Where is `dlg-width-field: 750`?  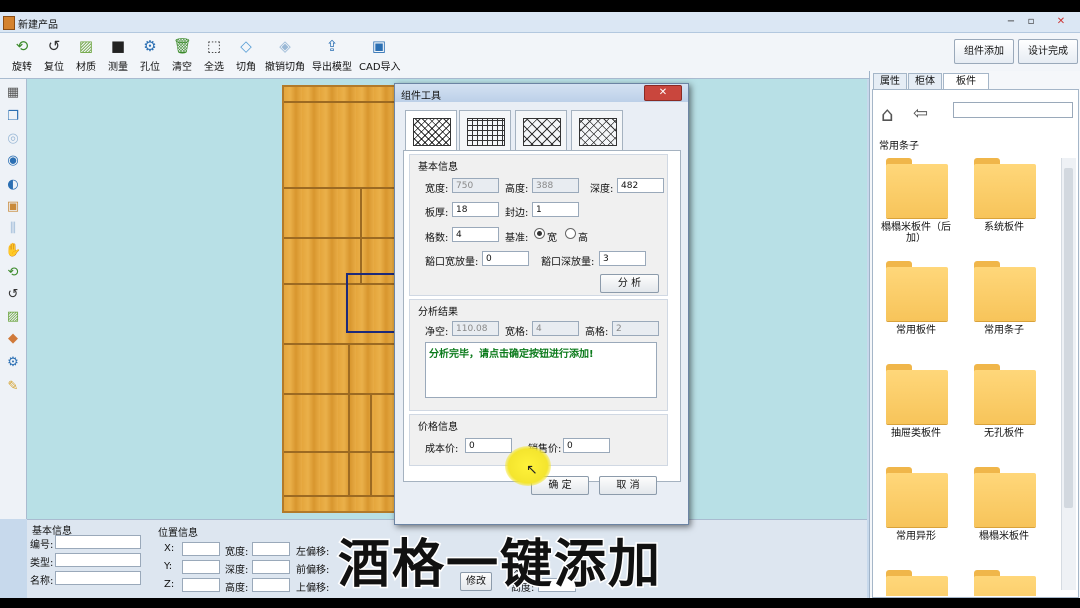 dlg-width-field: 750 is located at coordinates (475, 185).